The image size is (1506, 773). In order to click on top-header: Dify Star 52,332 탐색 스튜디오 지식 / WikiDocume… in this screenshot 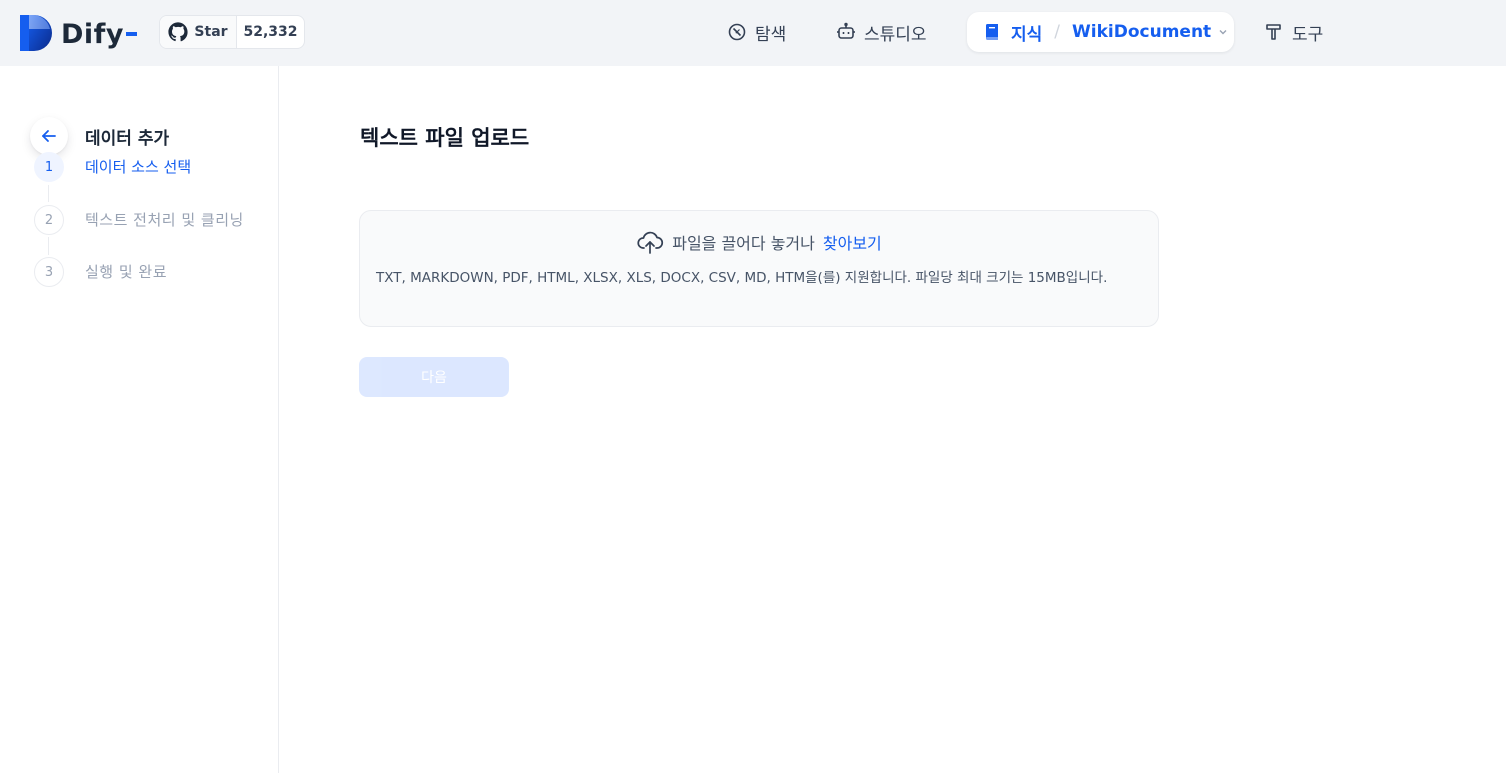, I will do `click(753, 33)`.